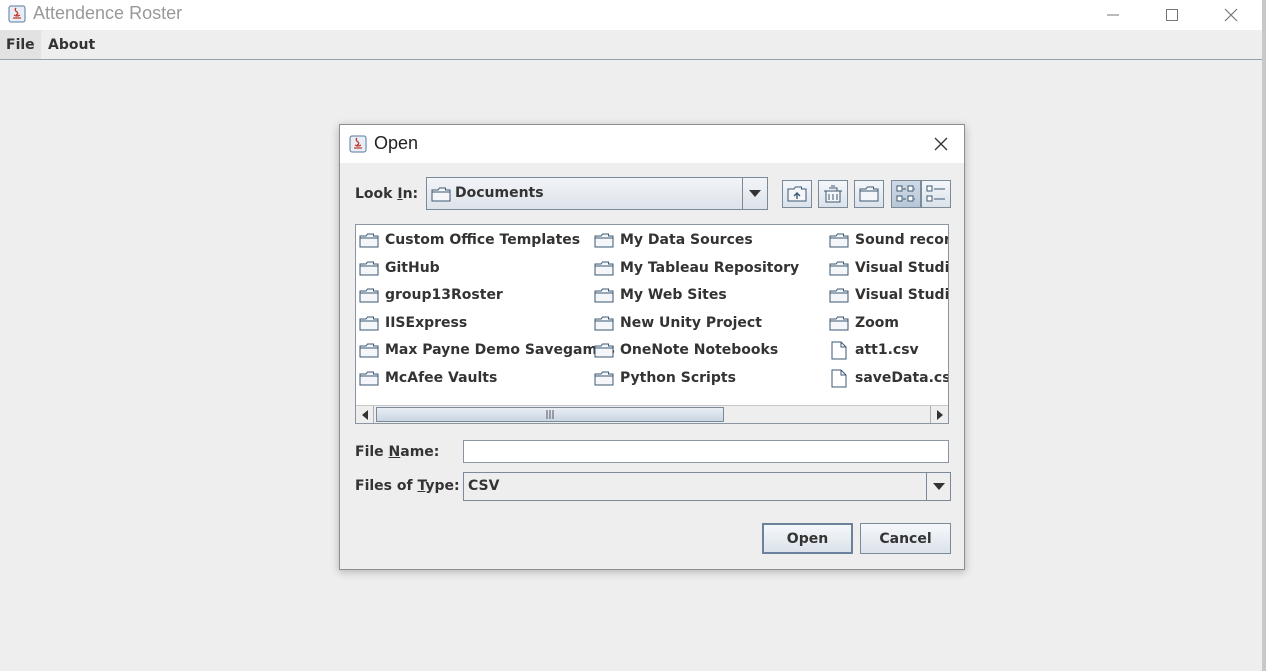  I want to click on file-name-label: New Unity Project, so click(691, 323).